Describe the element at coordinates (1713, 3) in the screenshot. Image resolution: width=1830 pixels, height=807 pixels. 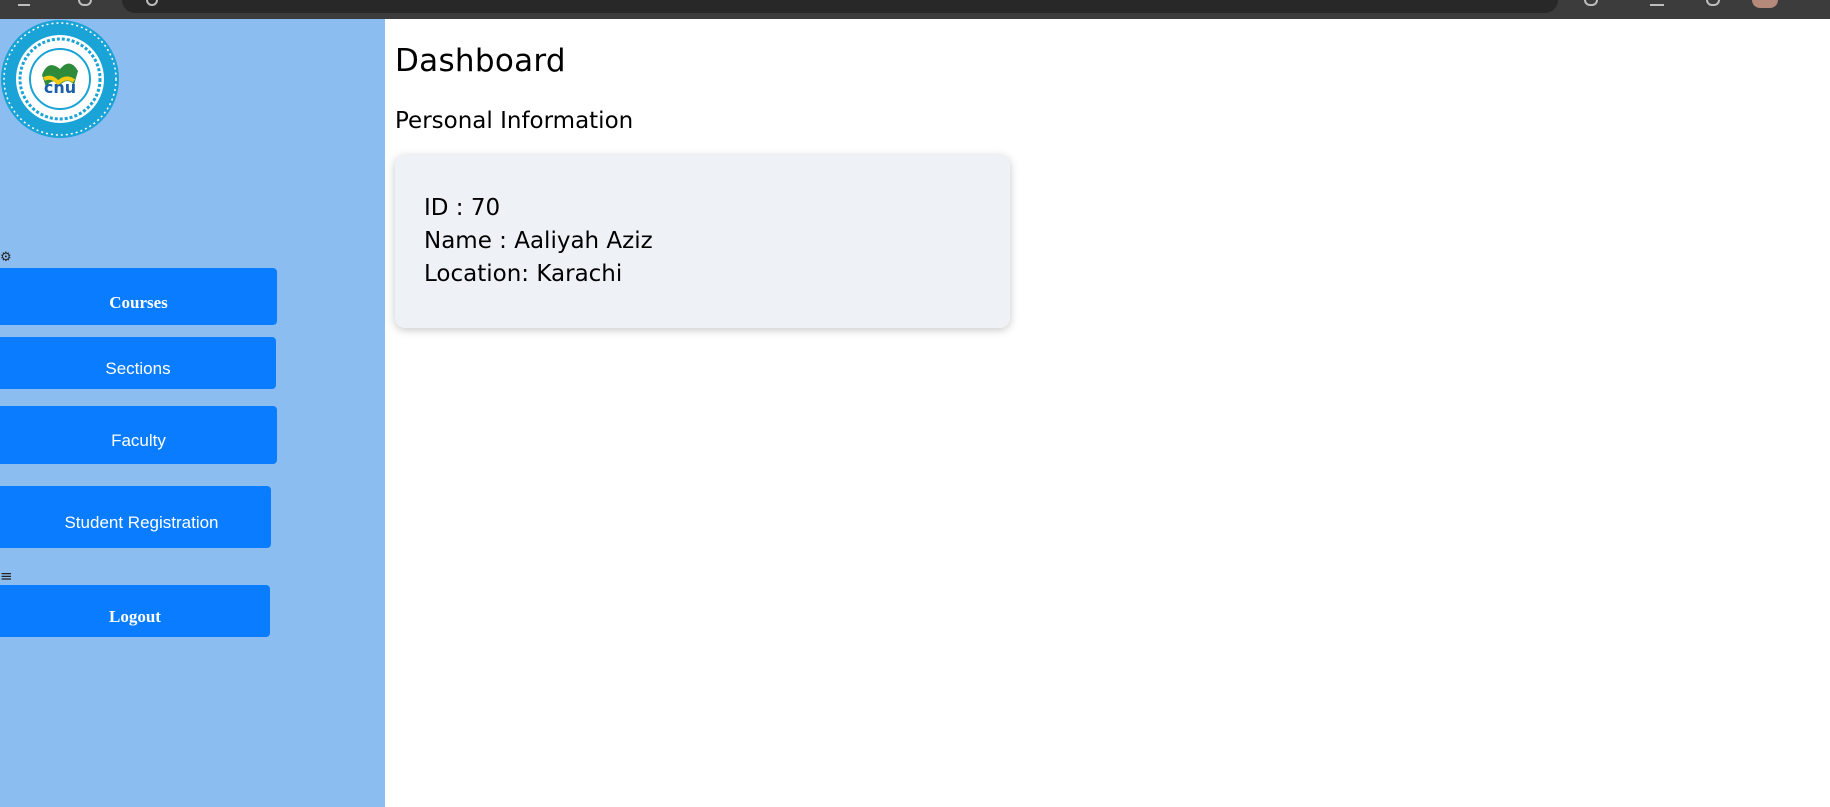
I see `tab-search-icon` at that location.